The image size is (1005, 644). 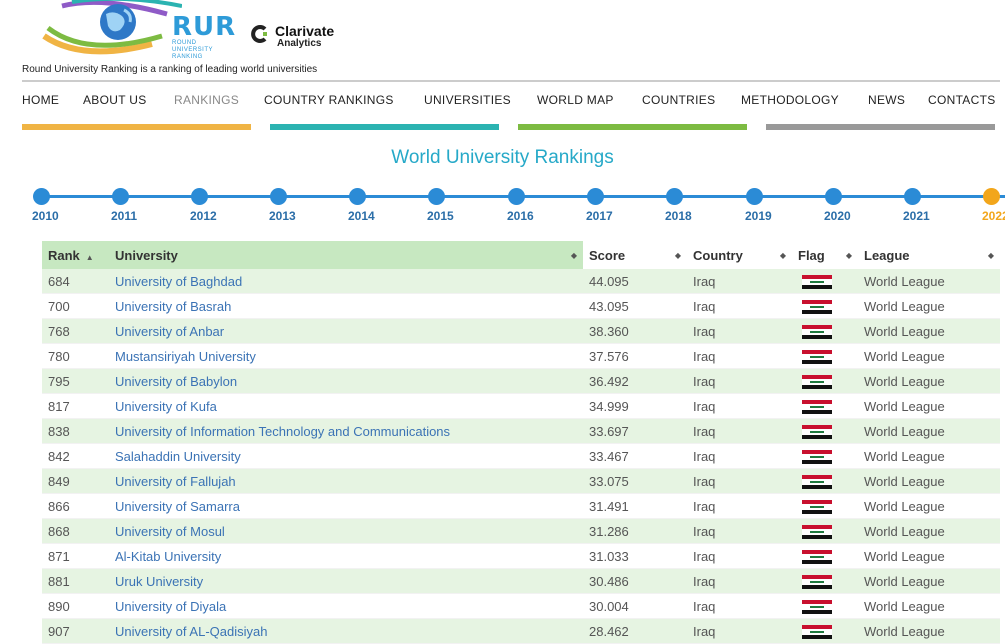 I want to click on clarivate-name: Clarivate, so click(x=305, y=31).